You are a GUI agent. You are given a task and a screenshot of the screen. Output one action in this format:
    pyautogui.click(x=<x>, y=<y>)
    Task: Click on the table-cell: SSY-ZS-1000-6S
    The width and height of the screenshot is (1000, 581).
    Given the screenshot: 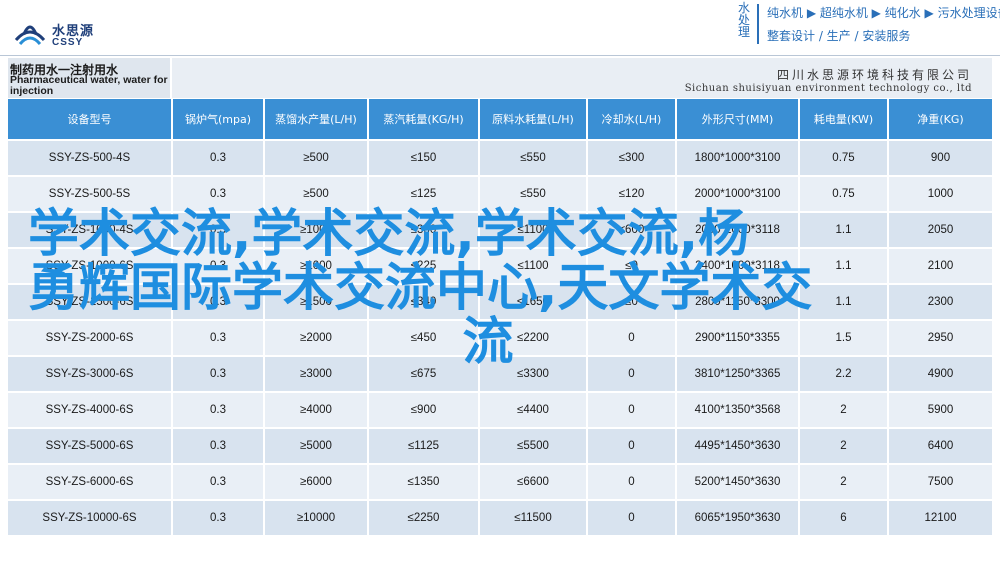 What is the action you would take?
    pyautogui.click(x=89, y=266)
    